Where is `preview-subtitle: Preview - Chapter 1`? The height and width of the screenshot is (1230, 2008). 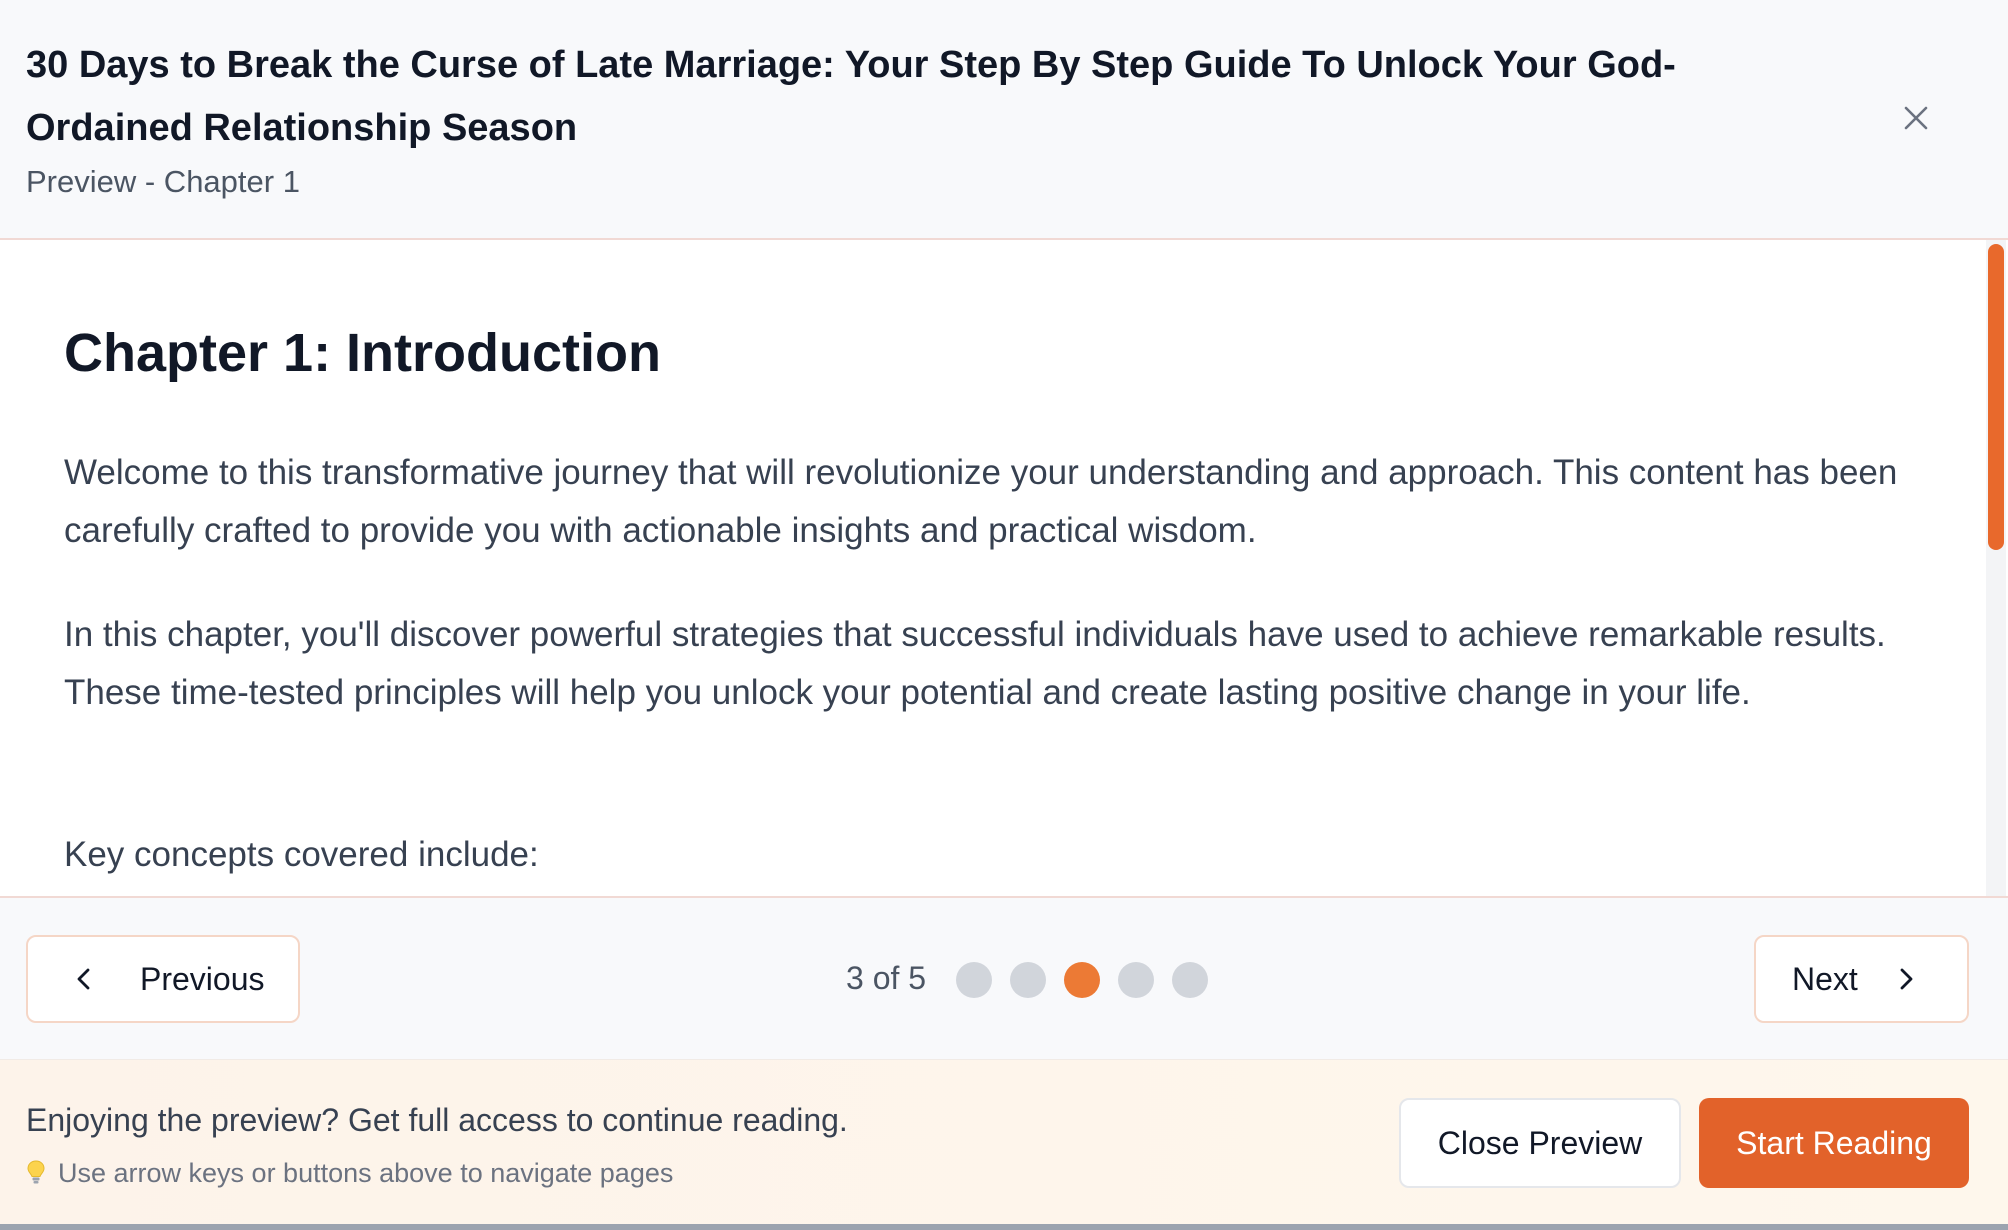 preview-subtitle: Preview - Chapter 1 is located at coordinates (163, 181).